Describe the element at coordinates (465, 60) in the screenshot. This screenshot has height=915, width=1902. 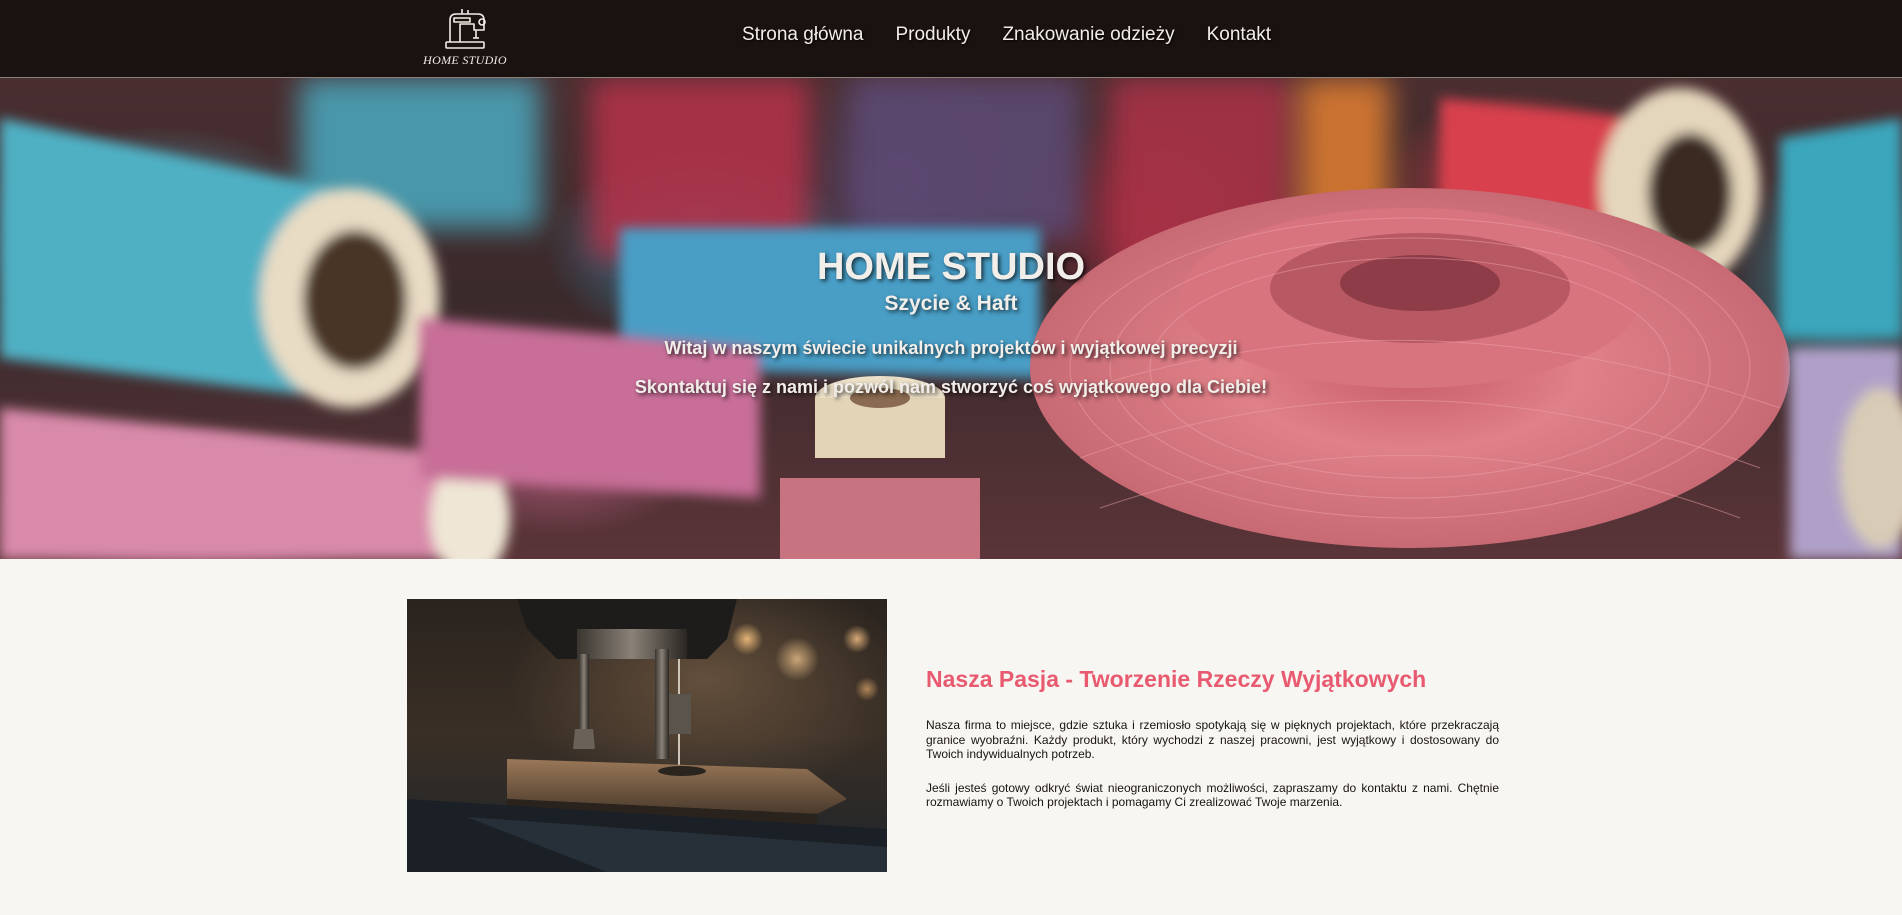
I see `logo-text: HOME STUDIO` at that location.